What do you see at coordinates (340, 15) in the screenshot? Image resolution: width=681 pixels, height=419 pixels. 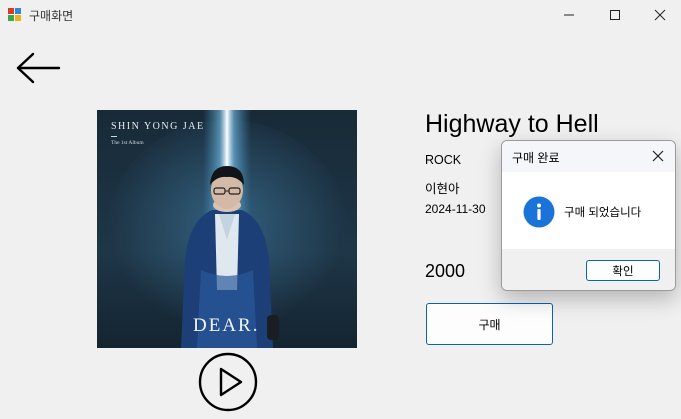 I see `title-bar: 구매화면` at bounding box center [340, 15].